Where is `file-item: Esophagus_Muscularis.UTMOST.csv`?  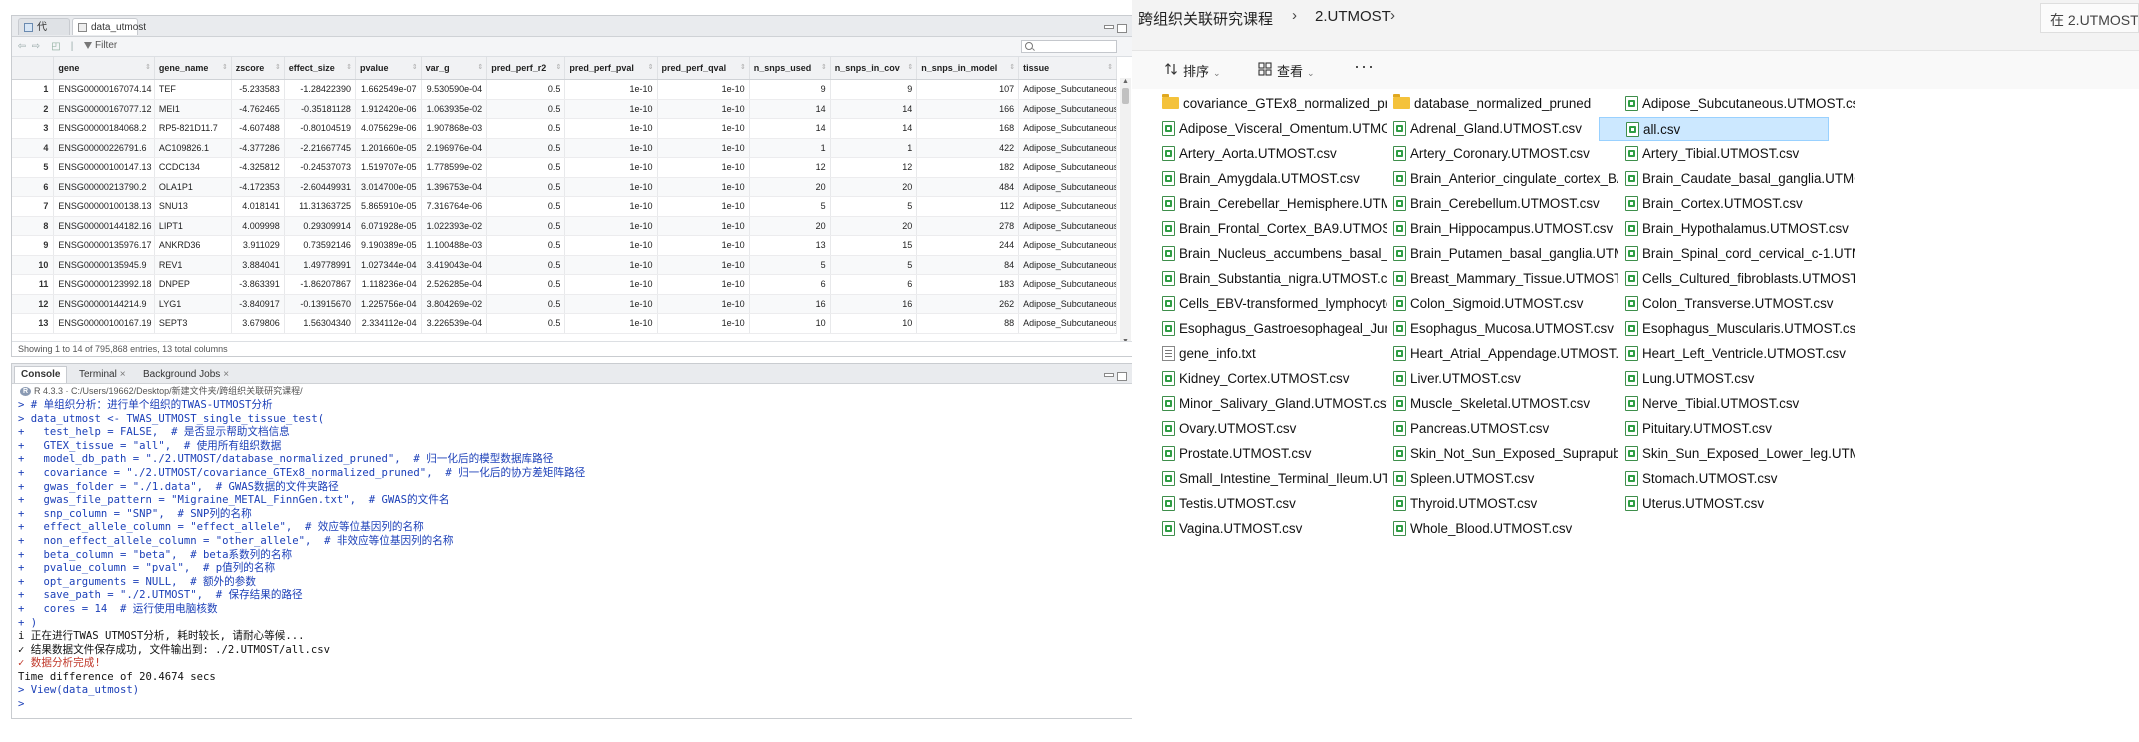 file-item: Esophagus_Muscularis.UTMOST.csv is located at coordinates (1738, 329).